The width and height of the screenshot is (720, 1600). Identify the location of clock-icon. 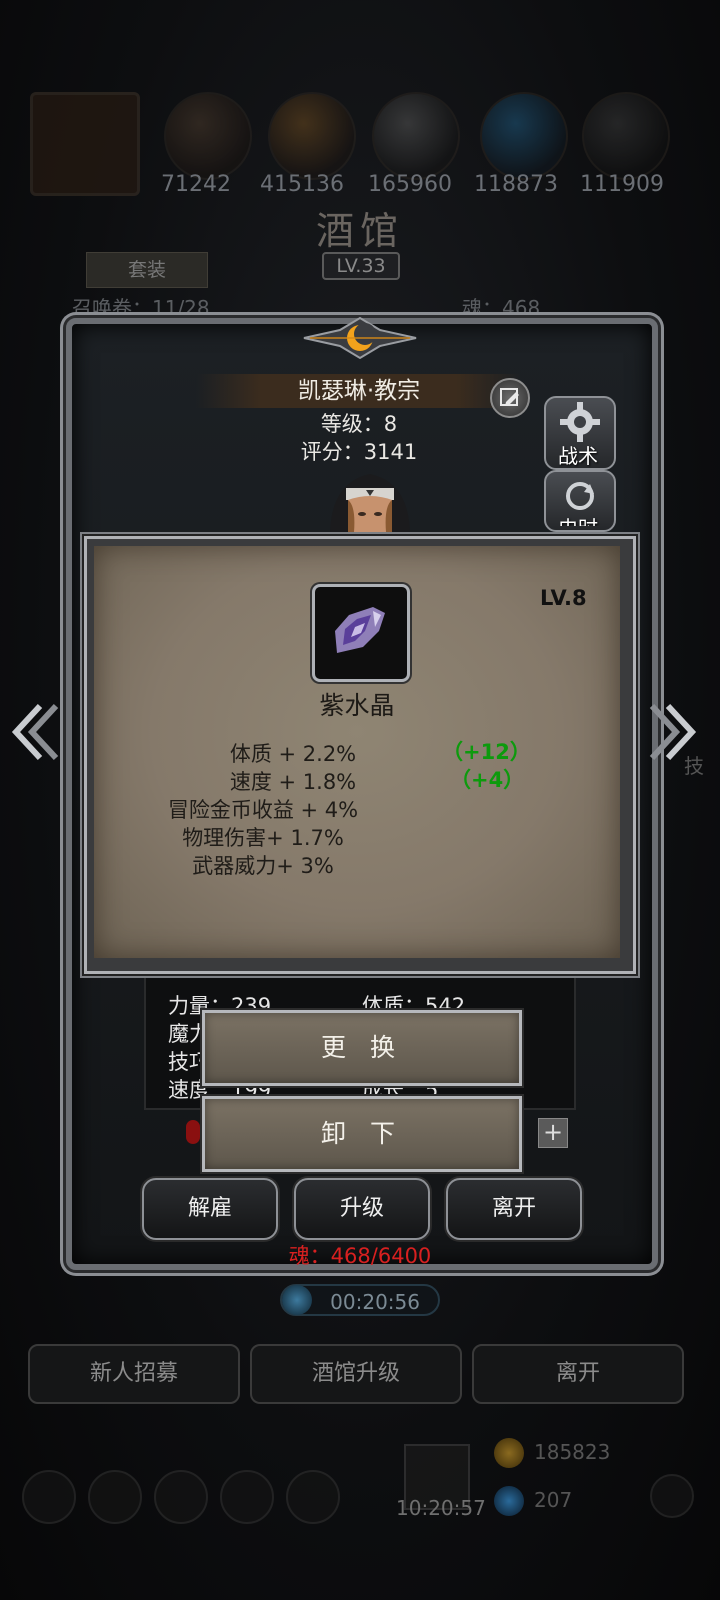
(297, 1300).